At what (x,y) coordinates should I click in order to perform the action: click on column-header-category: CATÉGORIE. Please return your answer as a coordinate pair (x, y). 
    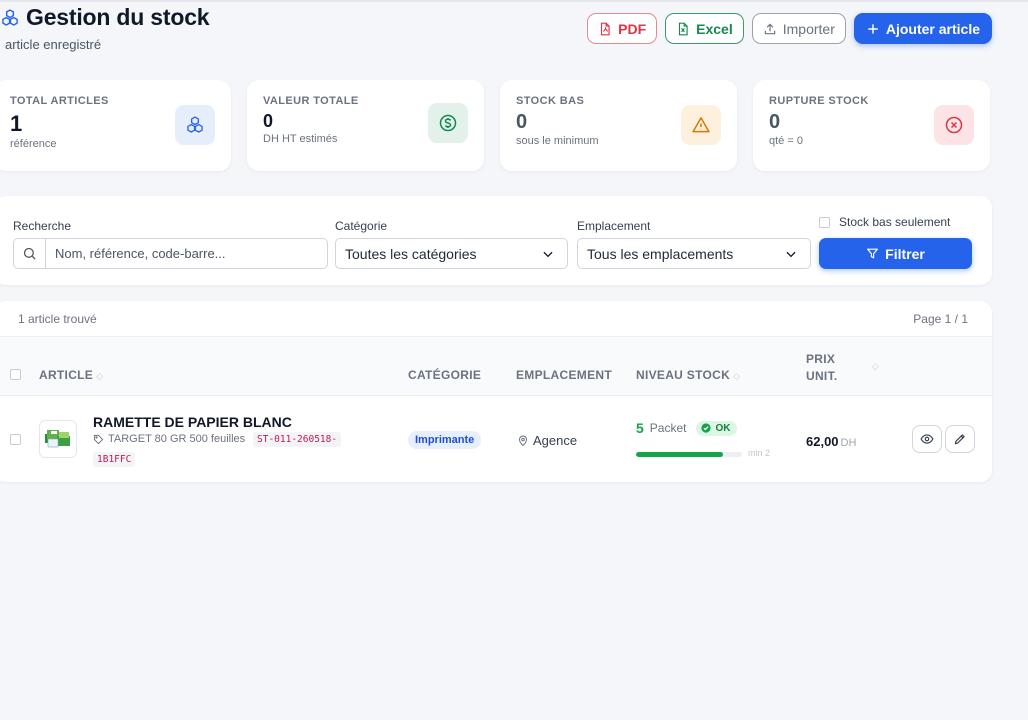
    Looking at the image, I should click on (445, 375).